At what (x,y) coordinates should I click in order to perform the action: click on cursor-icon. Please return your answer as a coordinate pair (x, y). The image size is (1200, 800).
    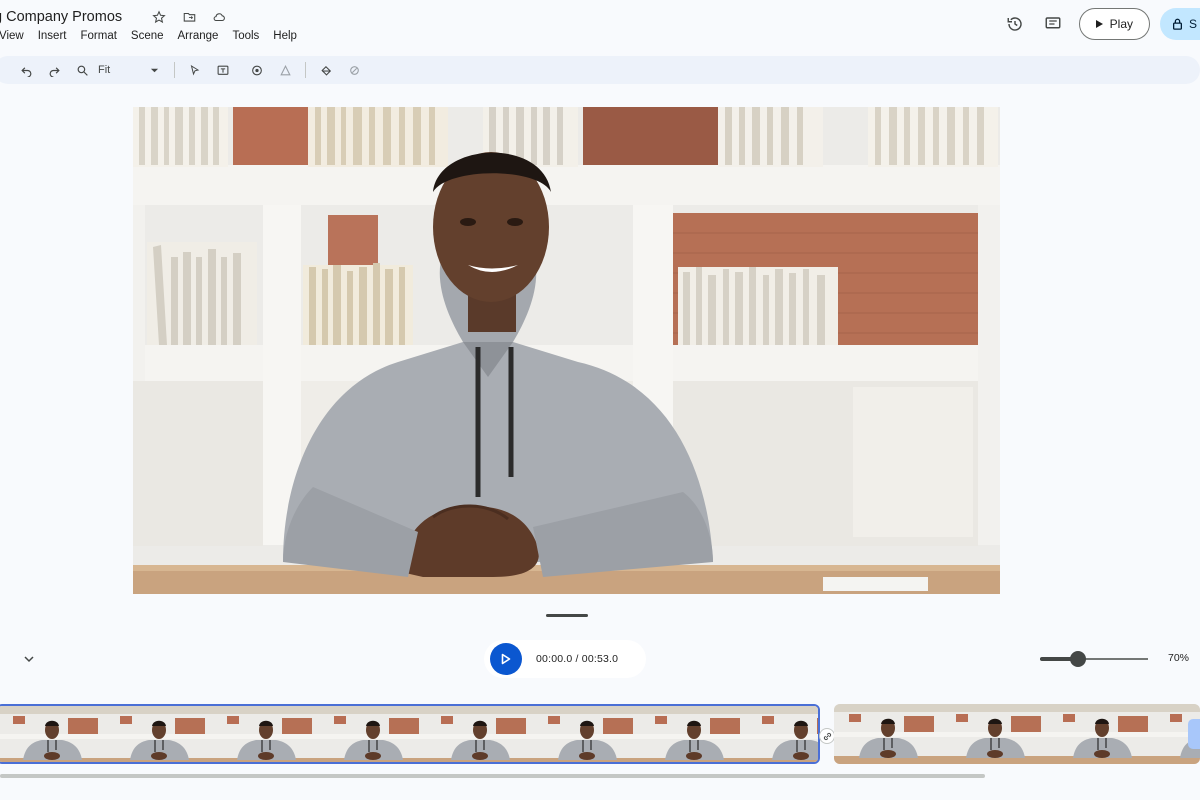
    Looking at the image, I should click on (195, 70).